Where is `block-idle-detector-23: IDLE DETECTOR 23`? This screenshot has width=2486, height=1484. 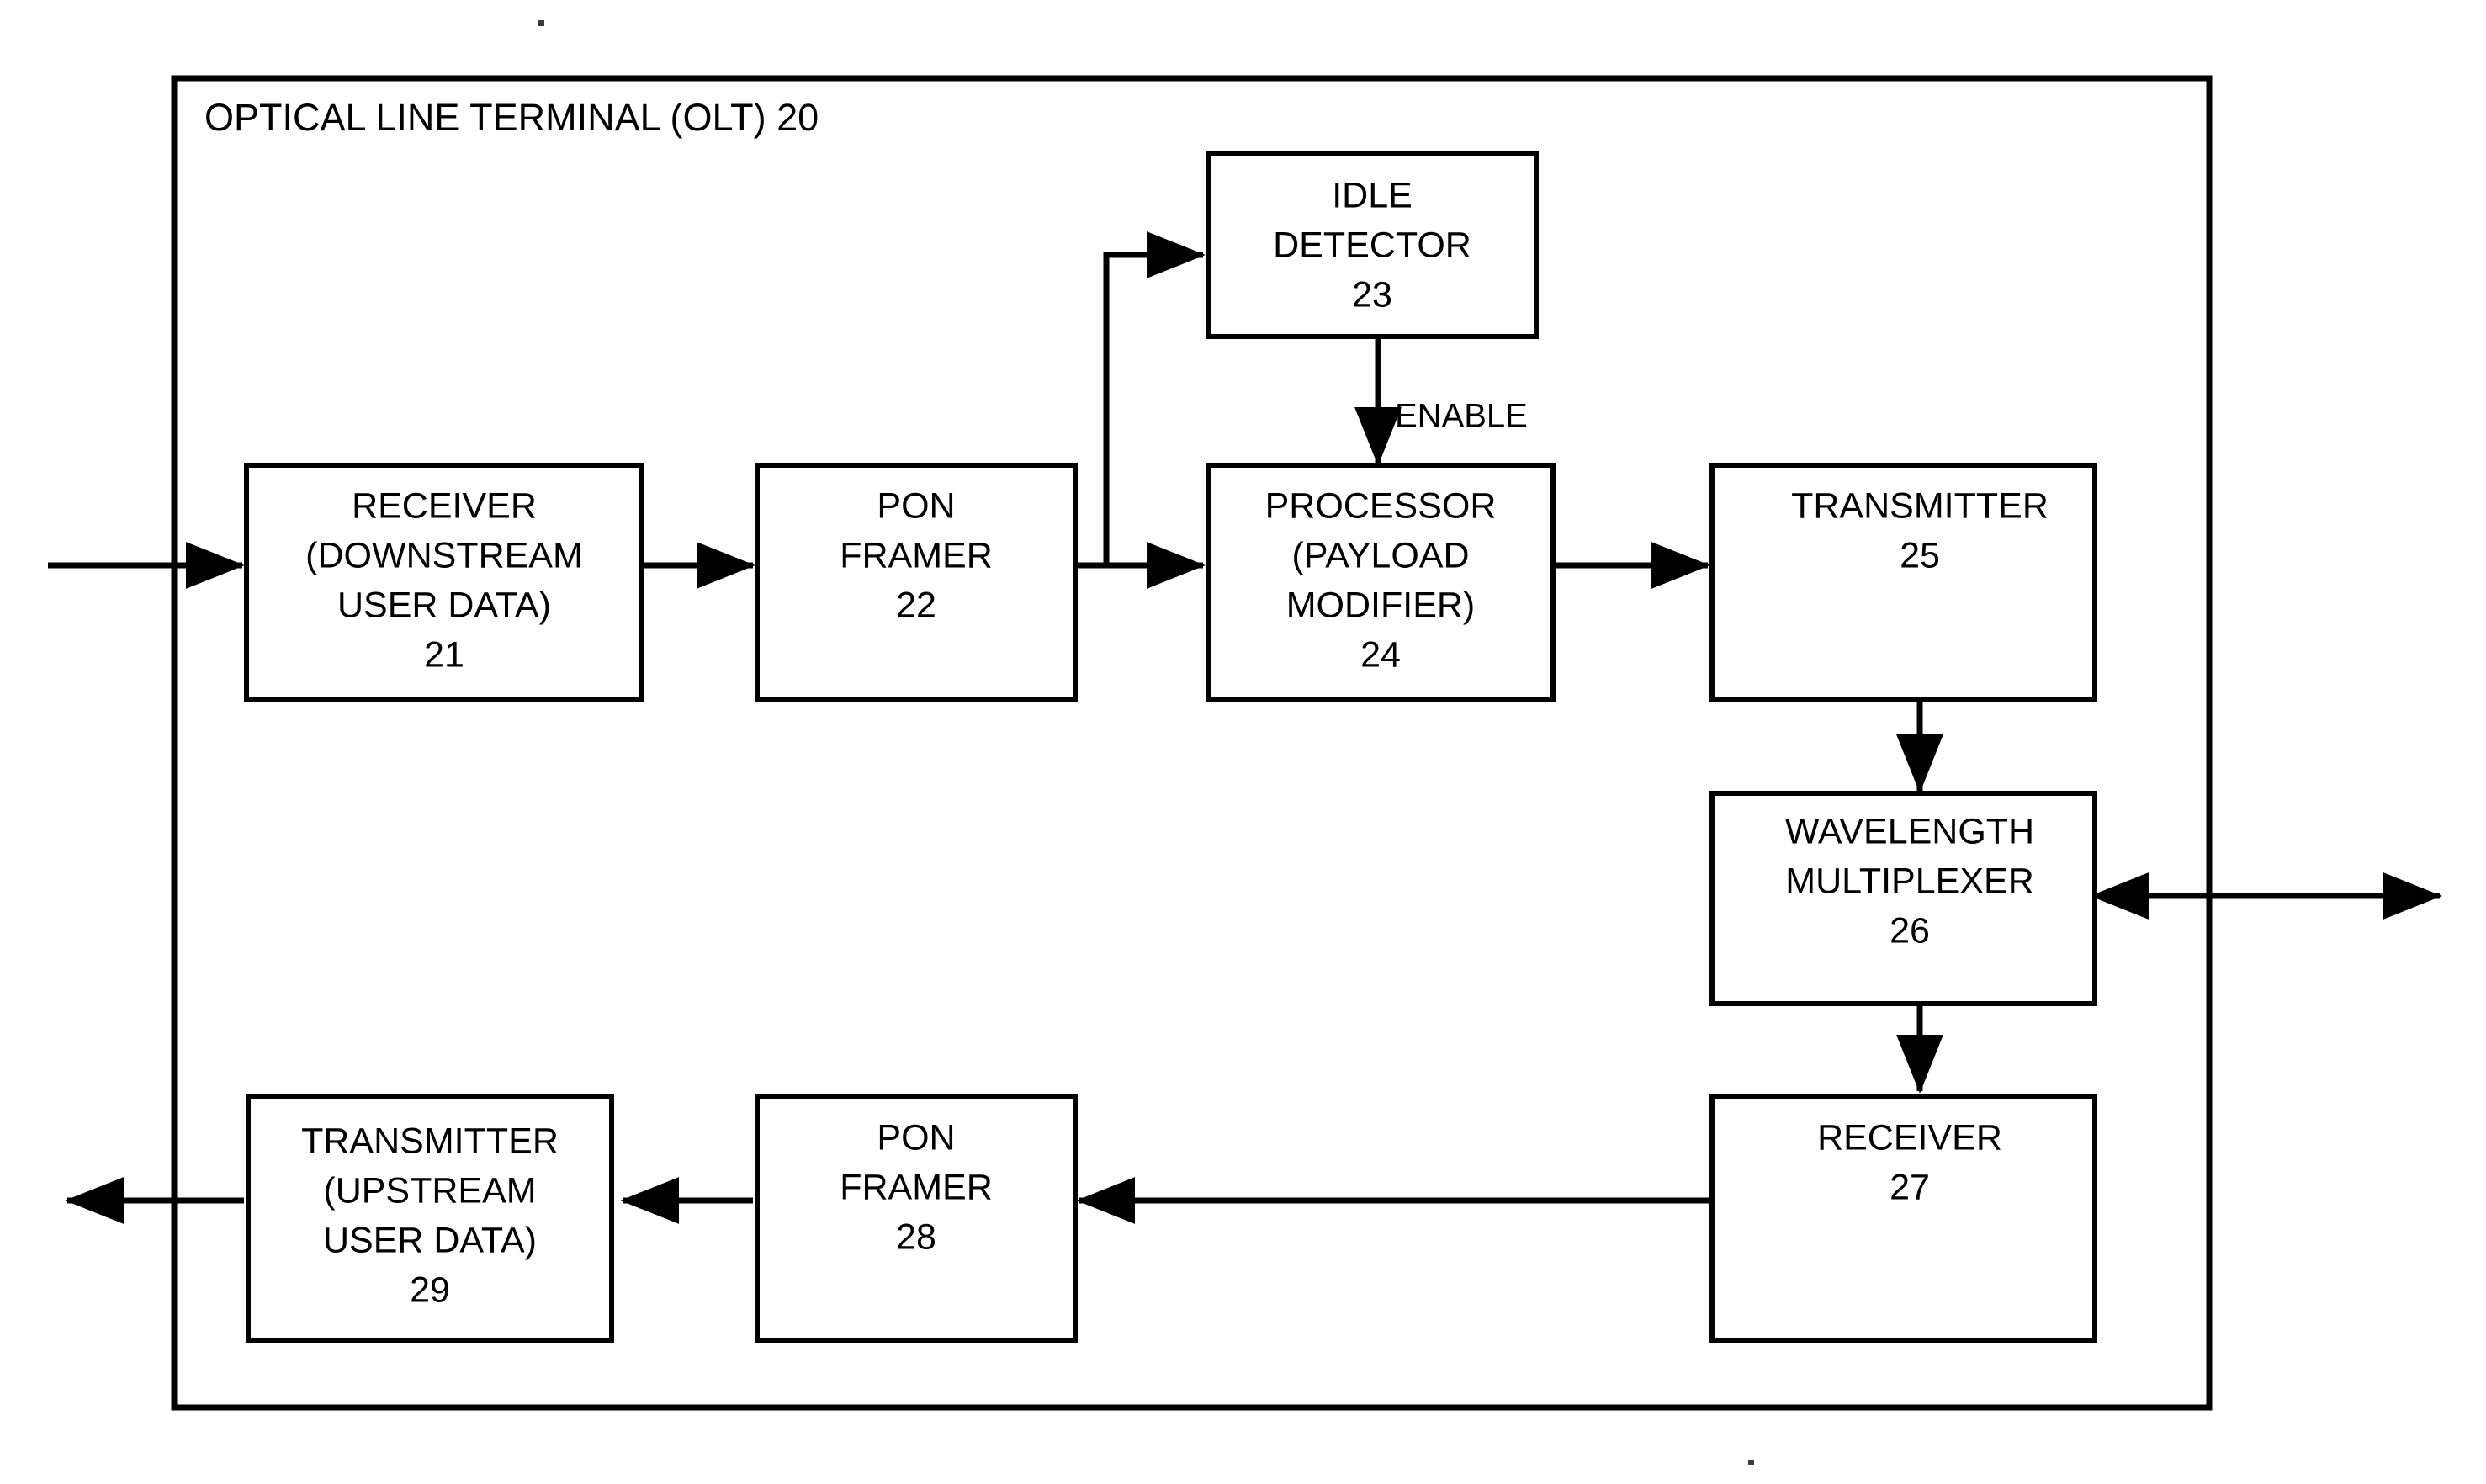 block-idle-detector-23: IDLE DETECTOR 23 is located at coordinates (1372, 245).